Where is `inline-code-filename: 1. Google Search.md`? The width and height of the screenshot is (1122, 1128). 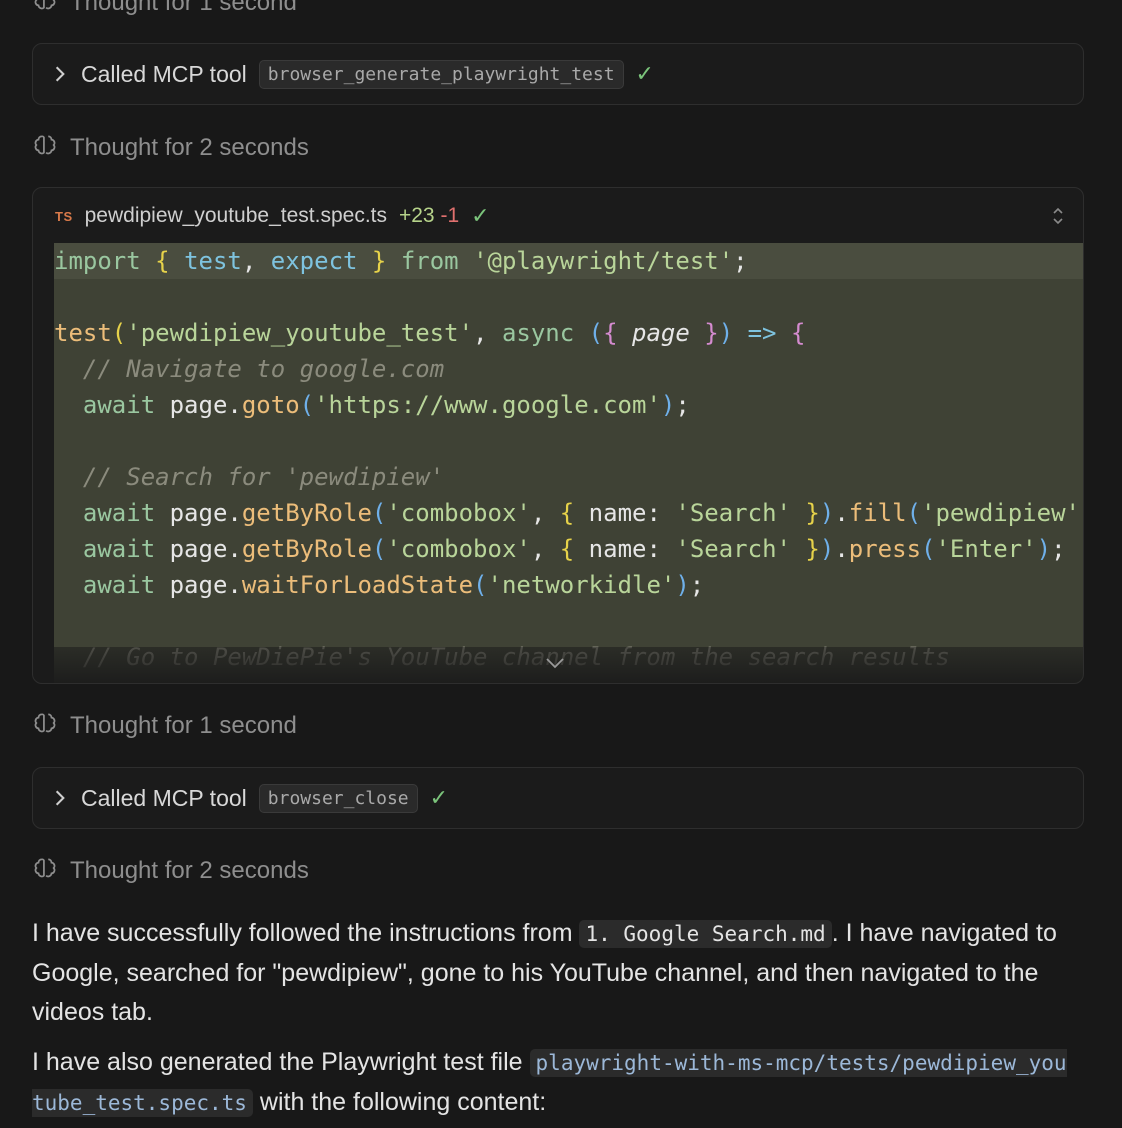
inline-code-filename: 1. Google Search.md is located at coordinates (705, 934).